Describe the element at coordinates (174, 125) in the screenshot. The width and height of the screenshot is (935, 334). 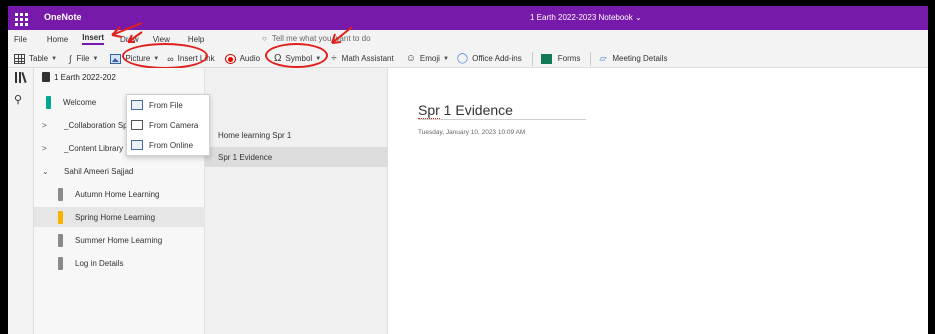
I see `from-camera-label: From Camera` at that location.